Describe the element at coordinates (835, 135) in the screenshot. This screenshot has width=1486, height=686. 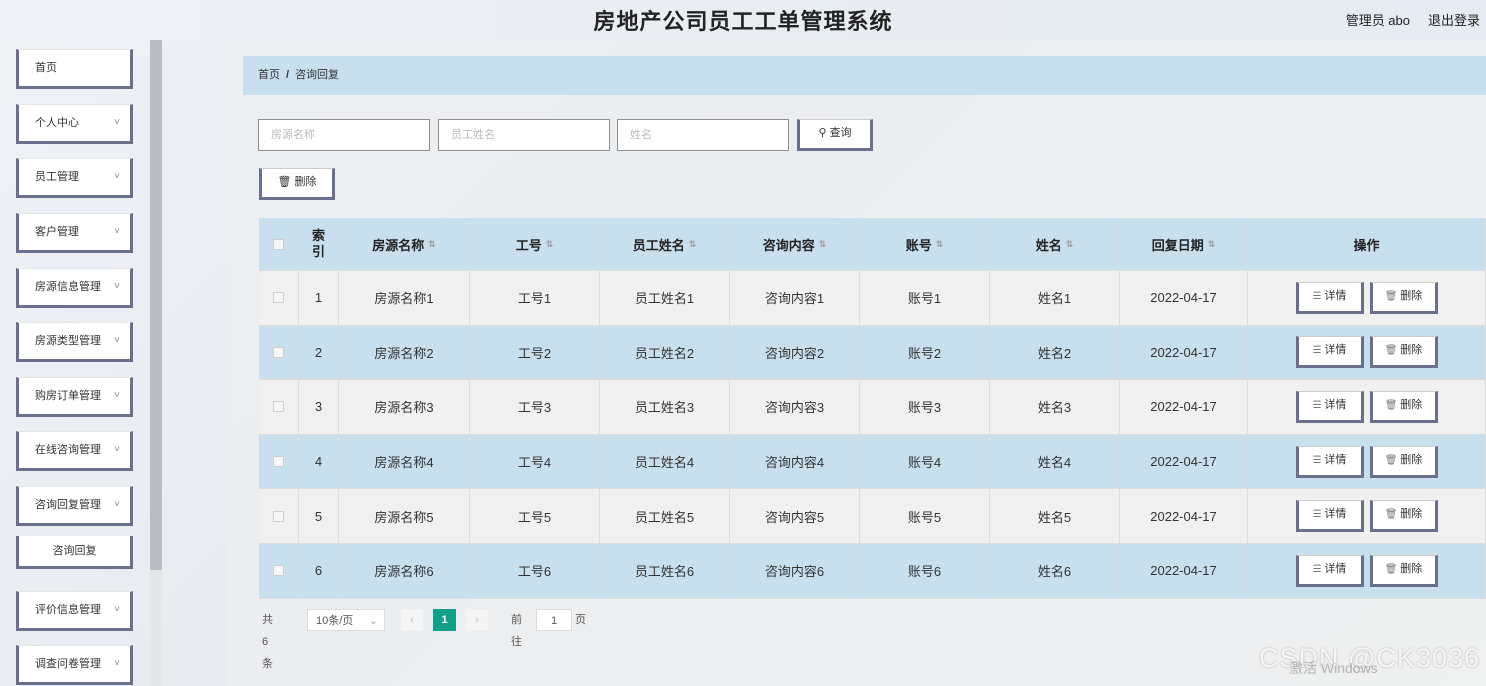
I see `query-button: ⚲ 查询` at that location.